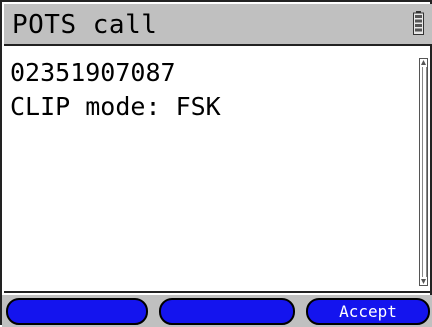 This screenshot has height=327, width=432. Describe the element at coordinates (423, 281) in the screenshot. I see `scroll-down-arrow-icon` at that location.